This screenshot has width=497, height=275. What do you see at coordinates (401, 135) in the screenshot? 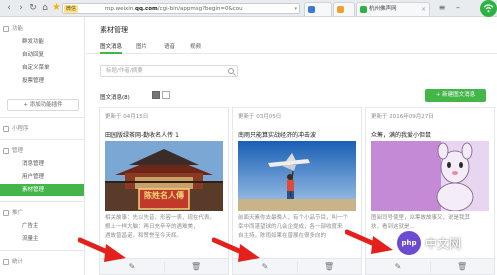
I see `card-title: 众筹，满的我爱小但鼠` at bounding box center [401, 135].